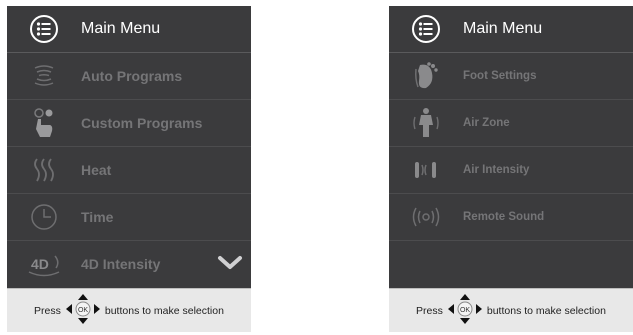 The image size is (633, 335). What do you see at coordinates (426, 170) in the screenshot?
I see `air-intensity-icon` at bounding box center [426, 170].